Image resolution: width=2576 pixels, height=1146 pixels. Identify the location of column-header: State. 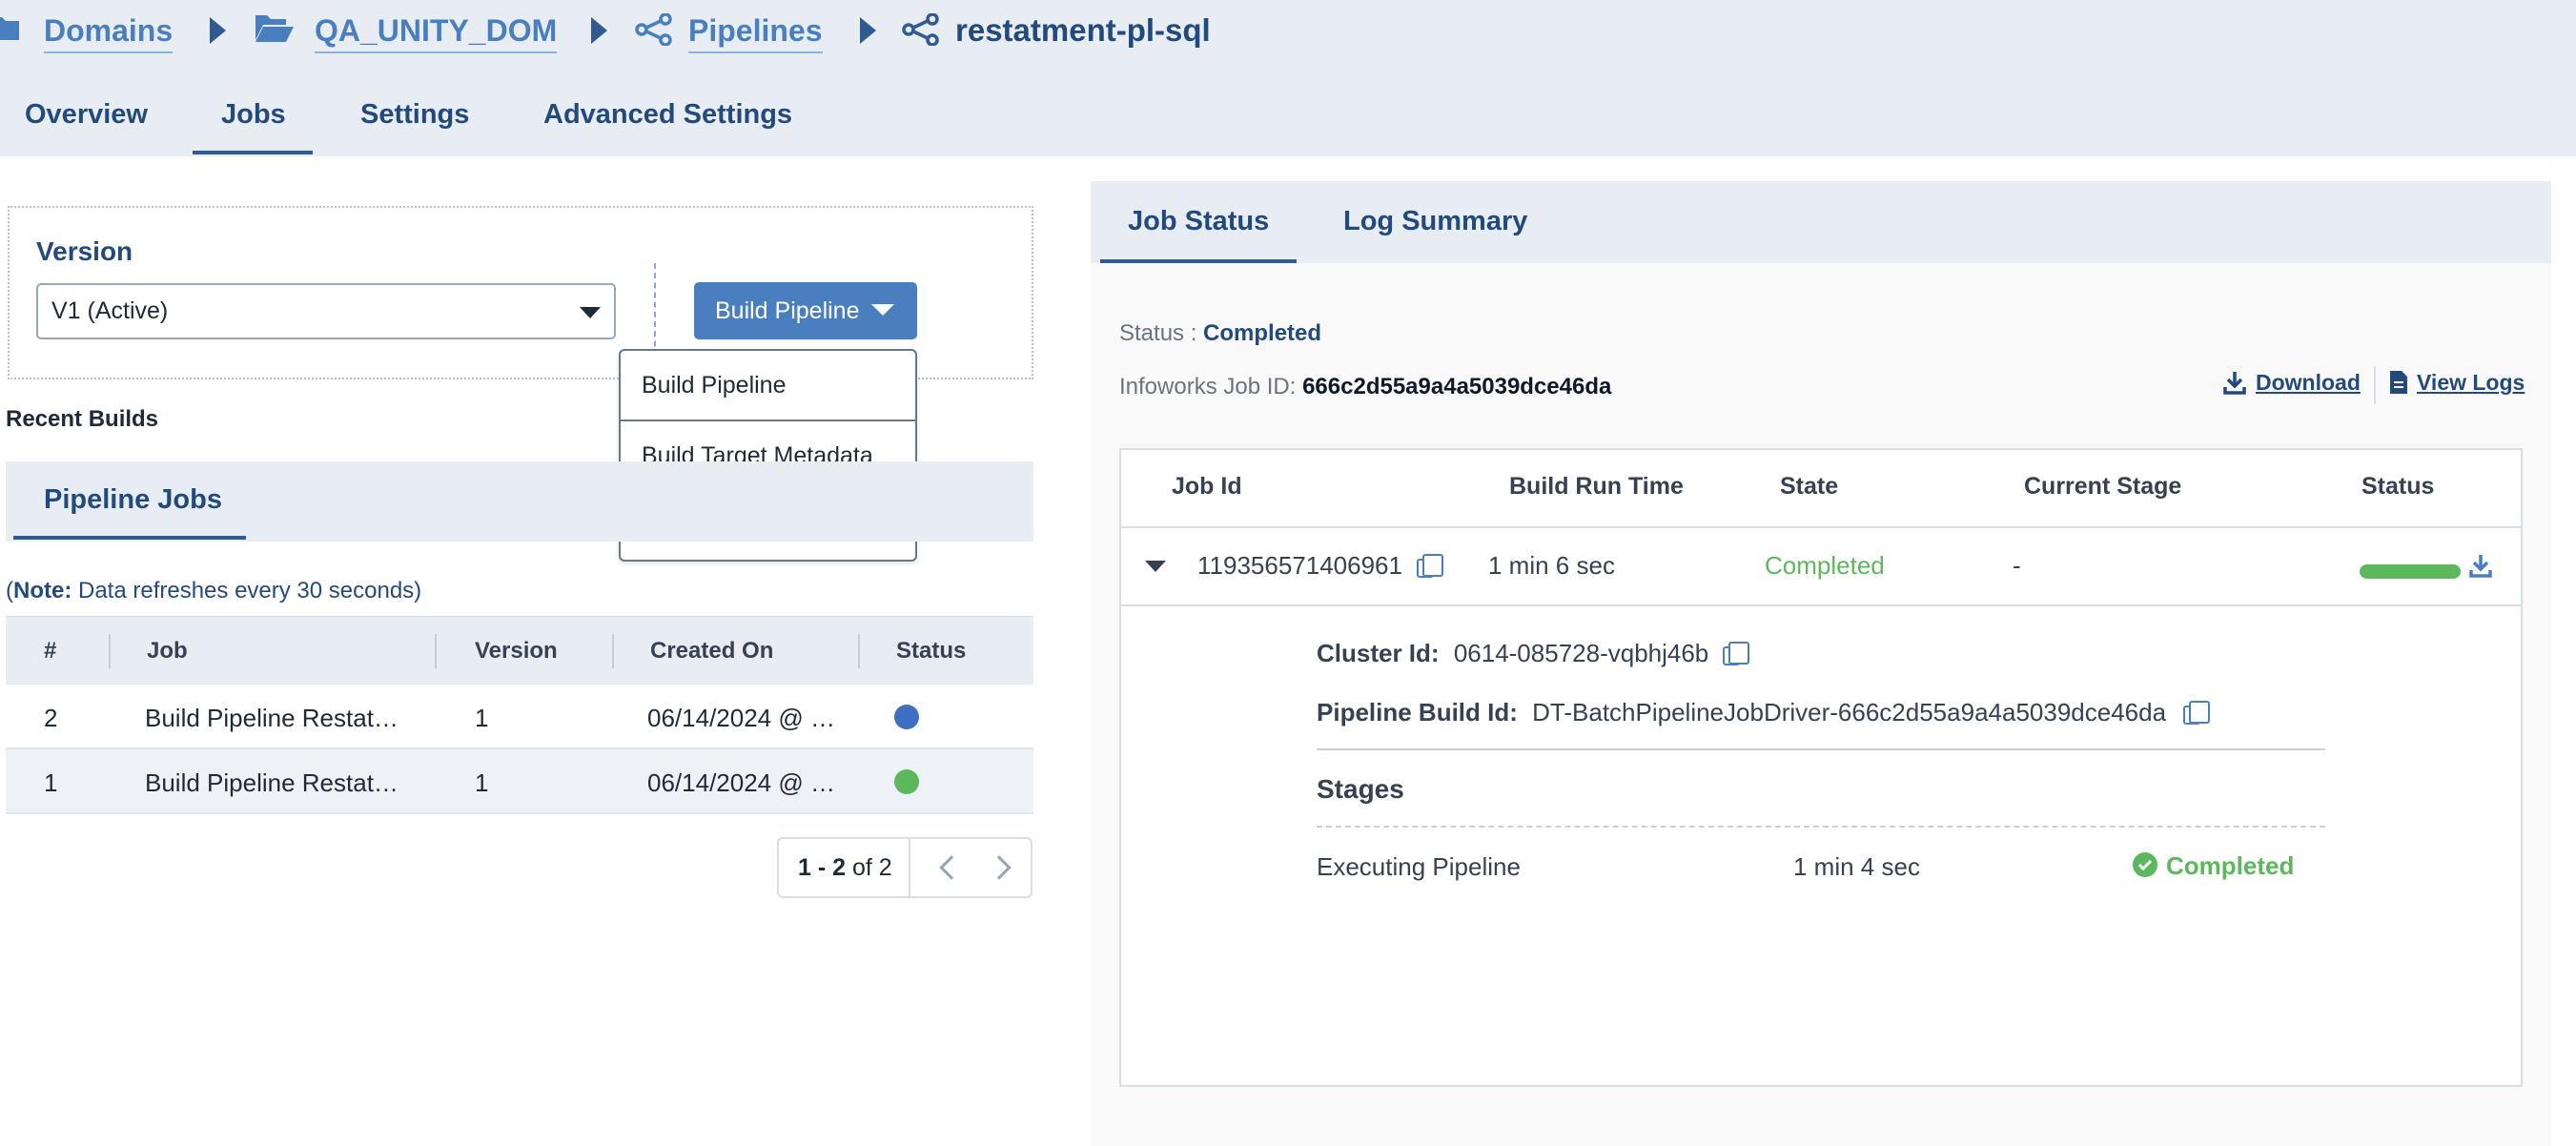
(1809, 486).